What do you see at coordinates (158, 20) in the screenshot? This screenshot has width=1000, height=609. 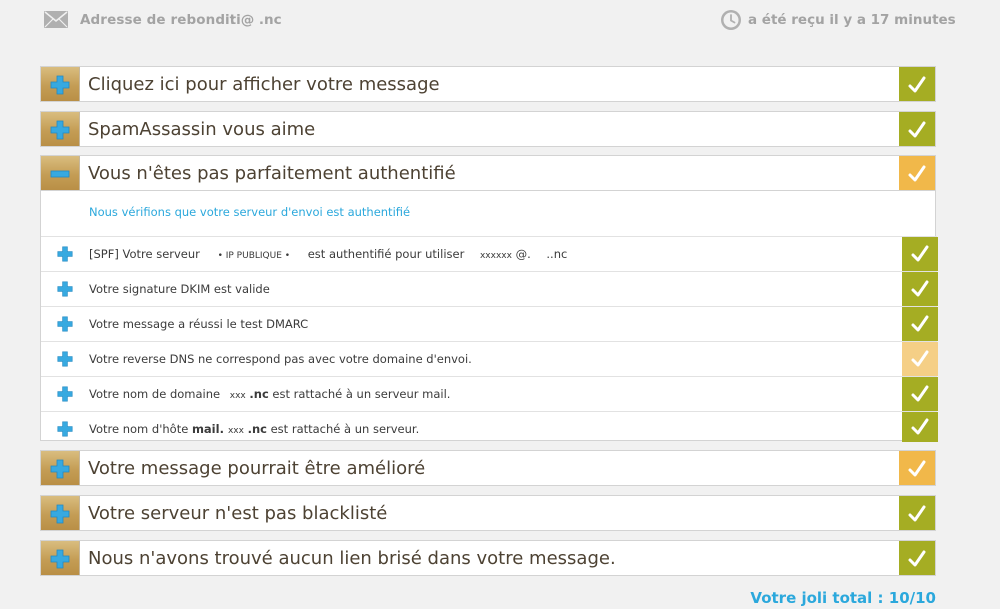 I see `bounce-address-label: Adresse de rebond :` at bounding box center [158, 20].